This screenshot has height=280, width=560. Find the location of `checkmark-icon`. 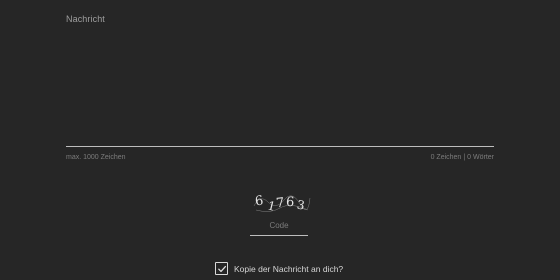

checkmark-icon is located at coordinates (221, 268).